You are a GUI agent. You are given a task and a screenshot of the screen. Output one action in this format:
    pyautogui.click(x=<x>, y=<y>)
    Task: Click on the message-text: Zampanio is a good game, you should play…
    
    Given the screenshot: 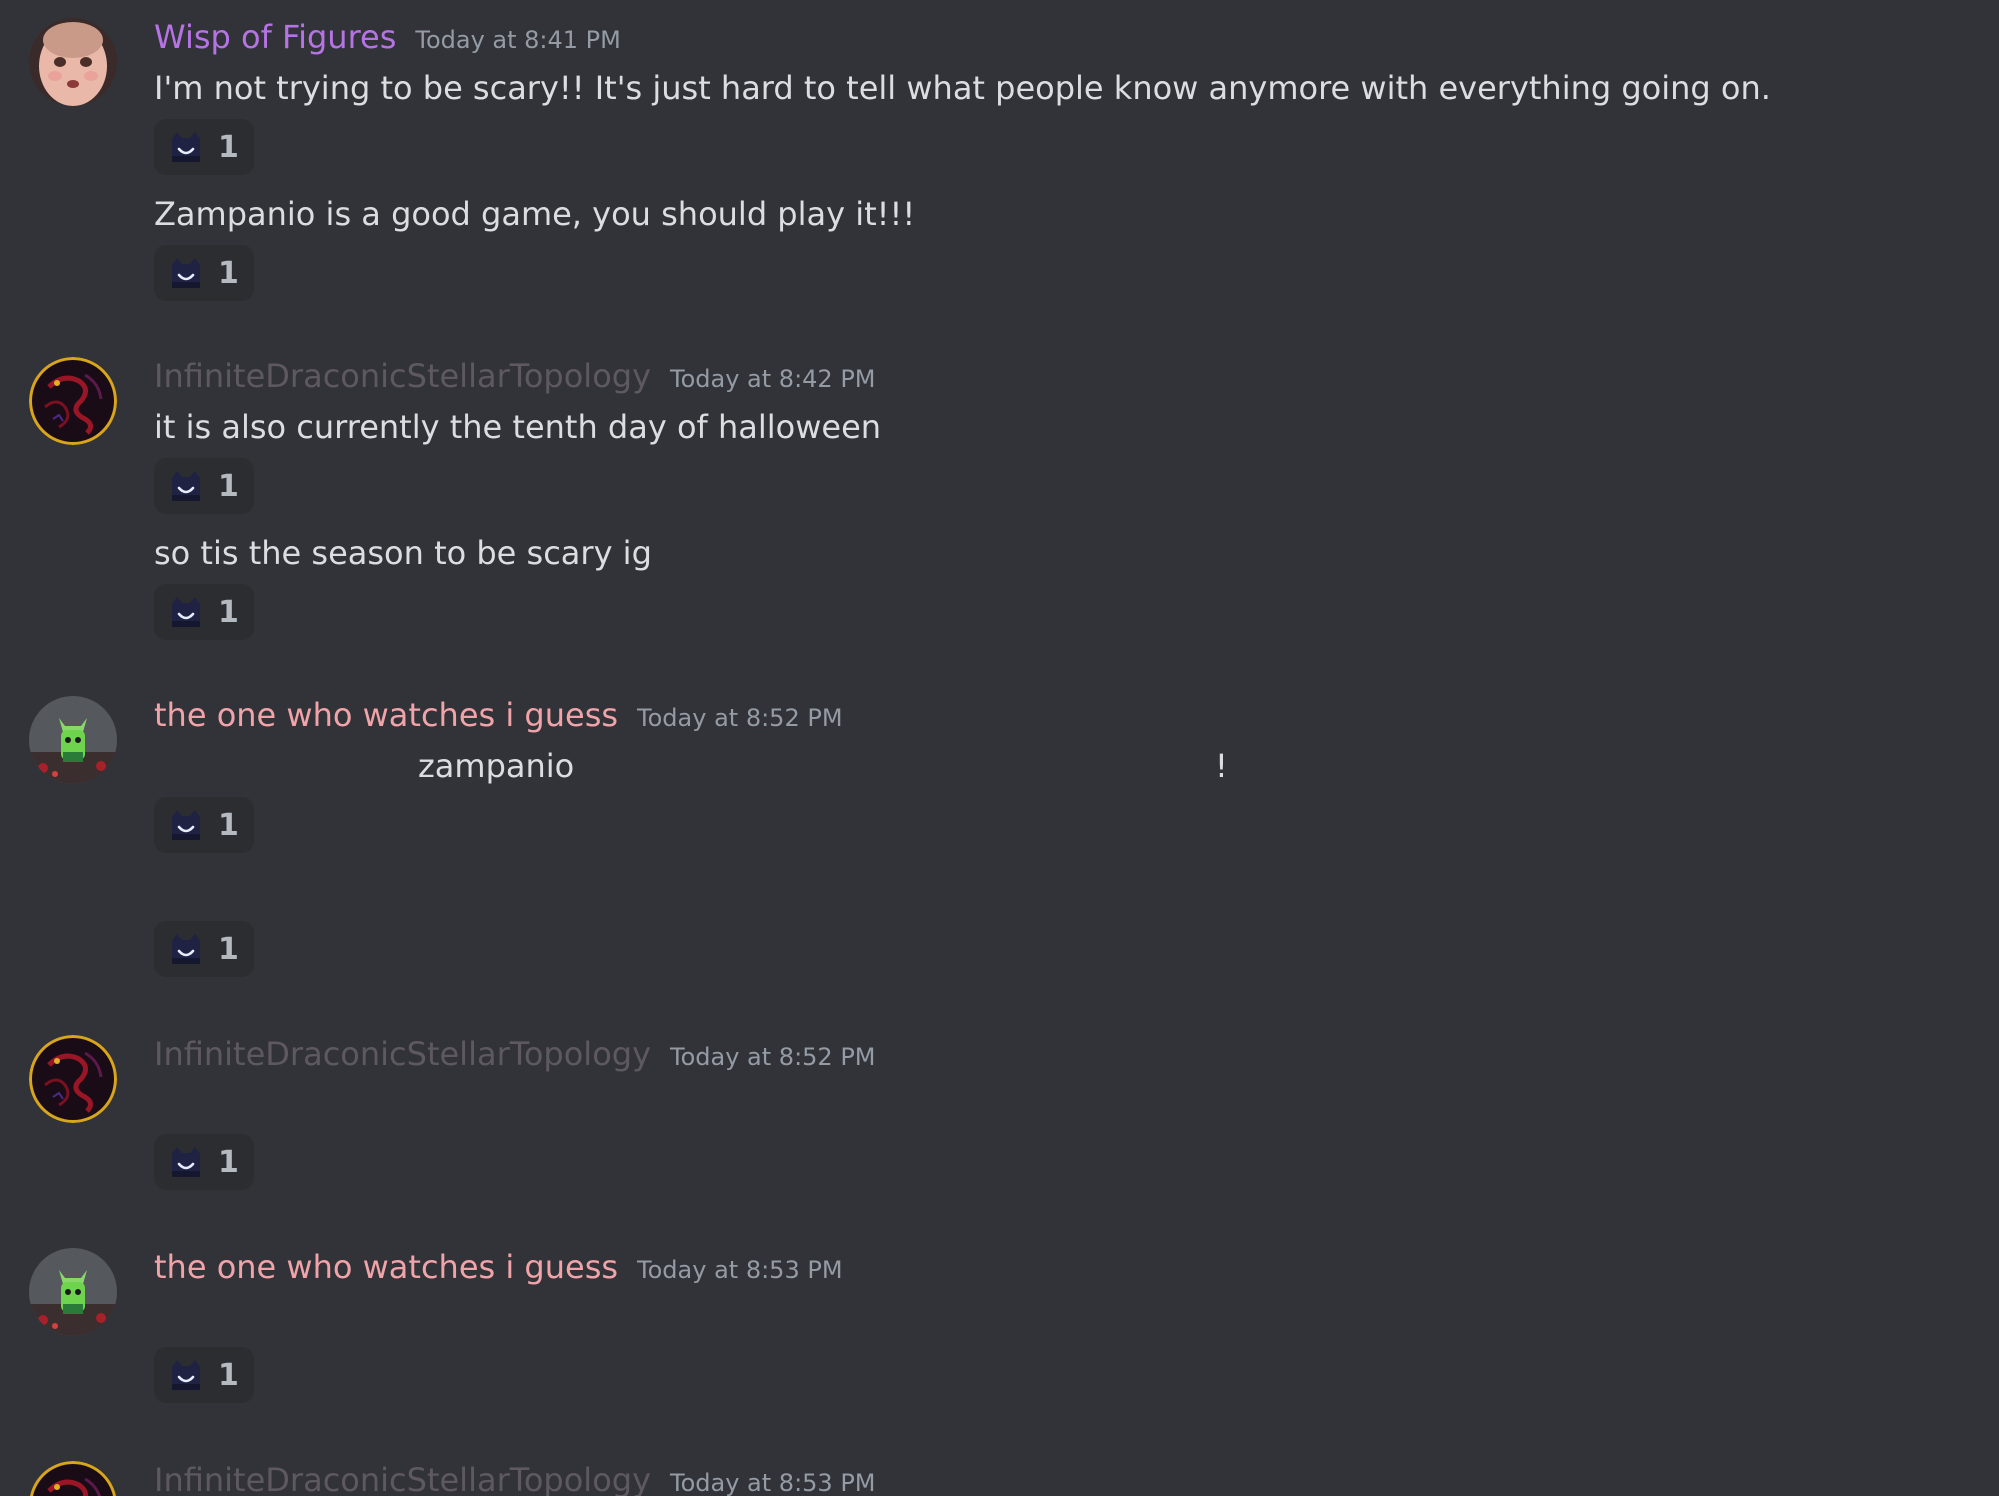 What is the action you would take?
    pyautogui.click(x=535, y=214)
    